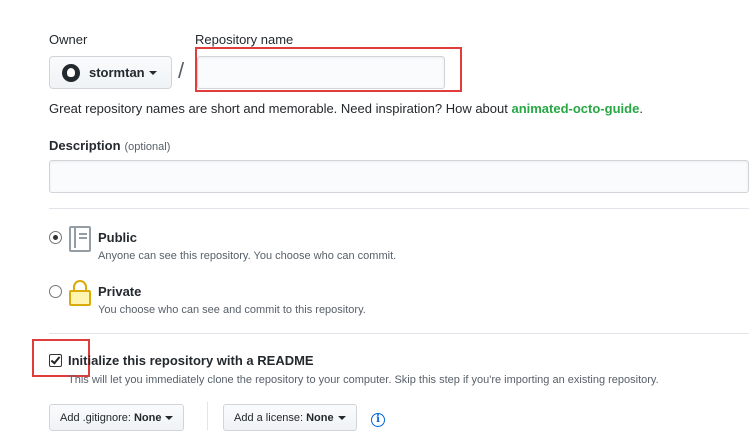 This screenshot has height=444, width=749. What do you see at coordinates (191, 360) in the screenshot?
I see `readme-title: Initialize this repository with a README` at bounding box center [191, 360].